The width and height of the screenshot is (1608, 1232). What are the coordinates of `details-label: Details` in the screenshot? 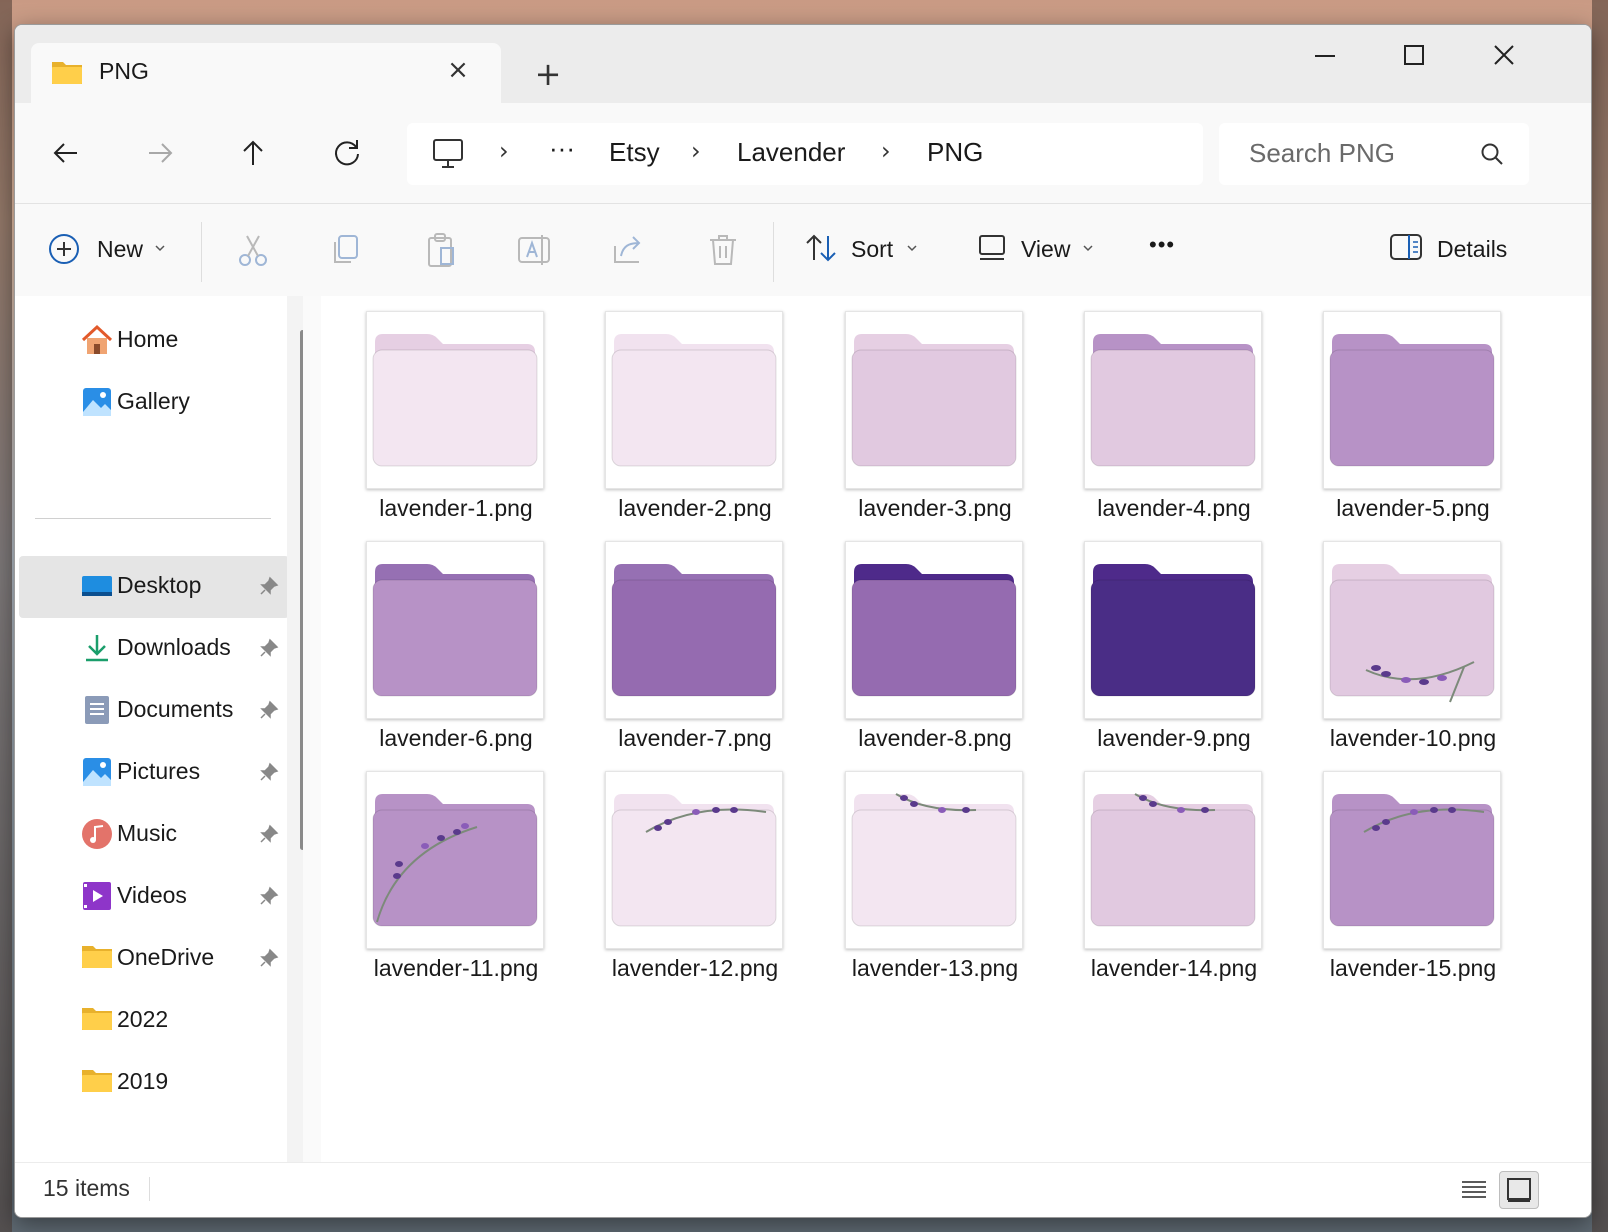 It's located at (1472, 249).